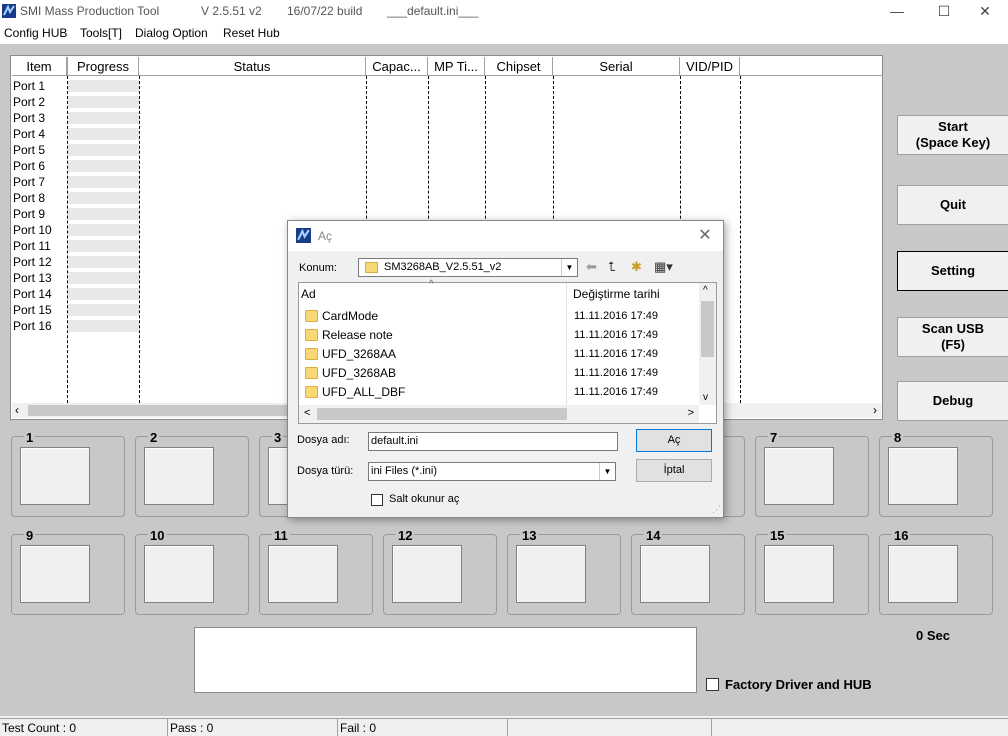 This screenshot has width=1008, height=736. Describe the element at coordinates (707, 329) in the screenshot. I see `file-list-vscroll-thumb` at that location.